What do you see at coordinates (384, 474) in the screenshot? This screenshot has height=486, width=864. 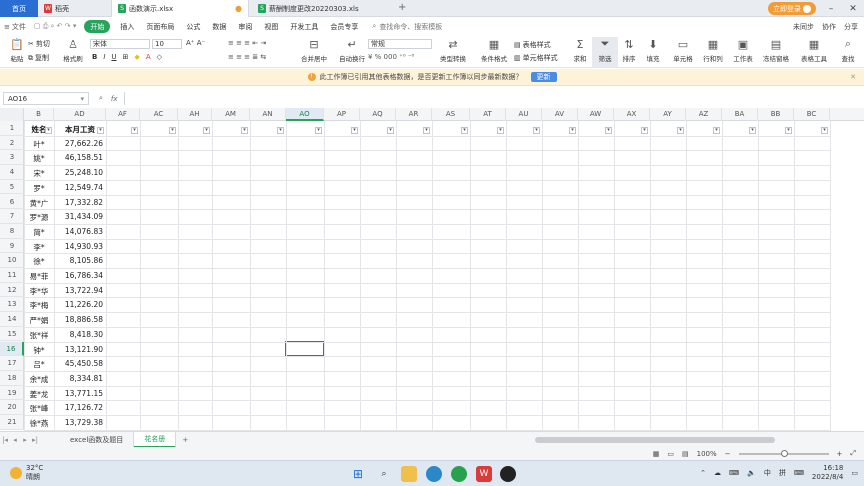 I see `search-icon: ⌕` at bounding box center [384, 474].